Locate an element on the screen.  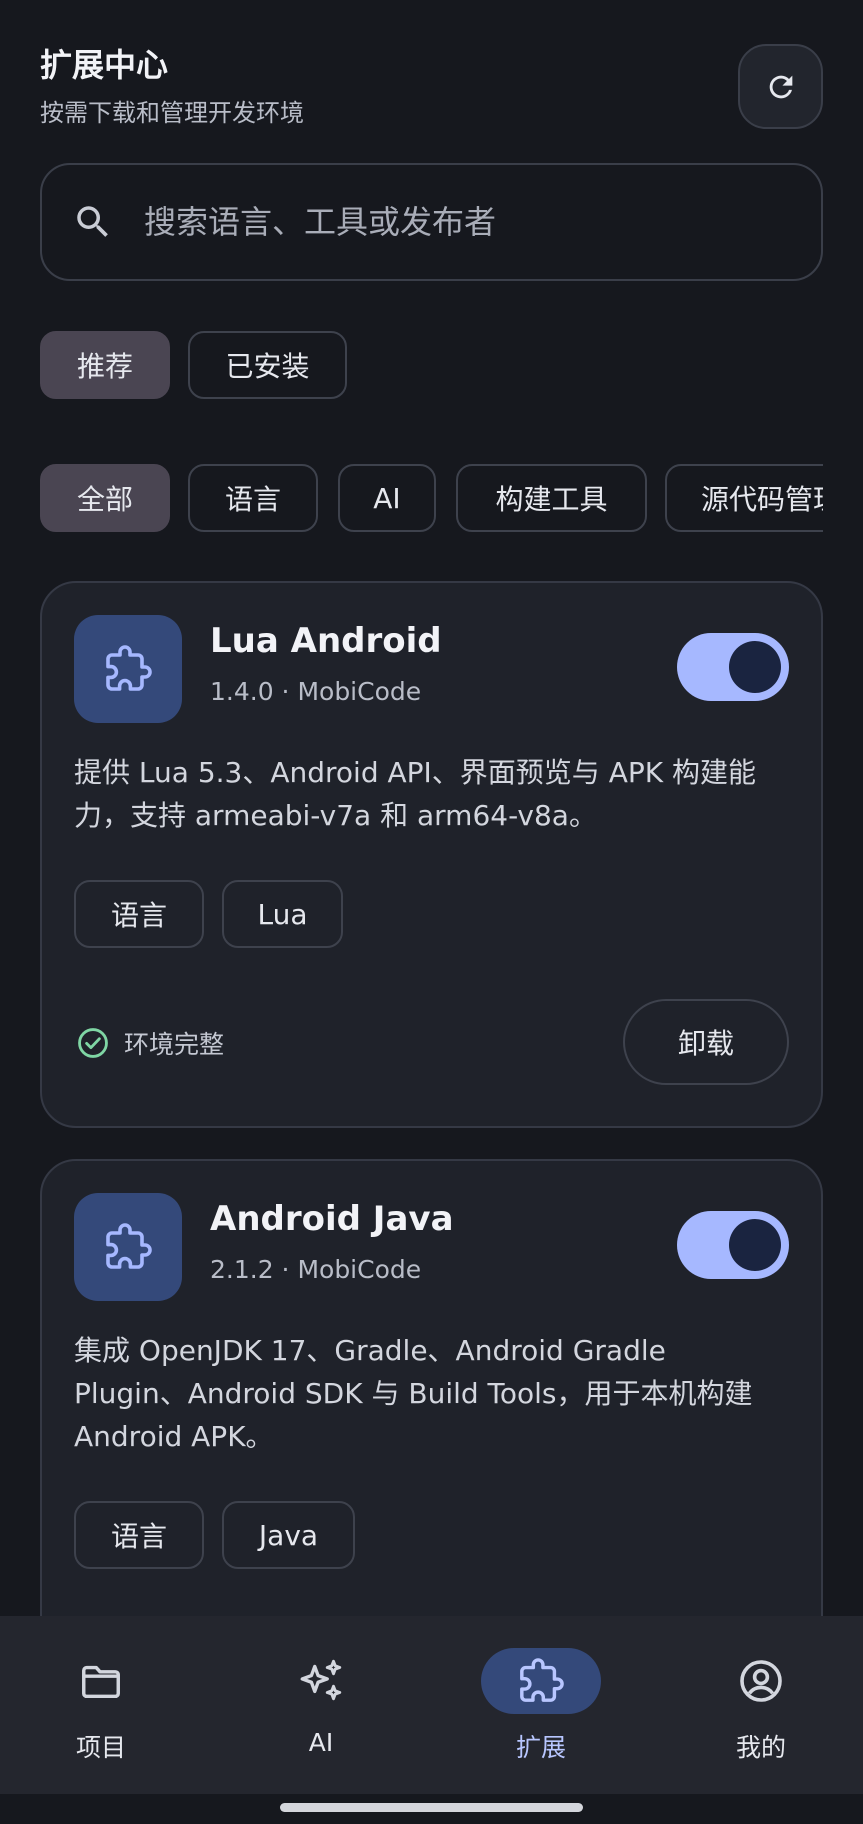
nav-item-projects: 项目 is located at coordinates (101, 1708).